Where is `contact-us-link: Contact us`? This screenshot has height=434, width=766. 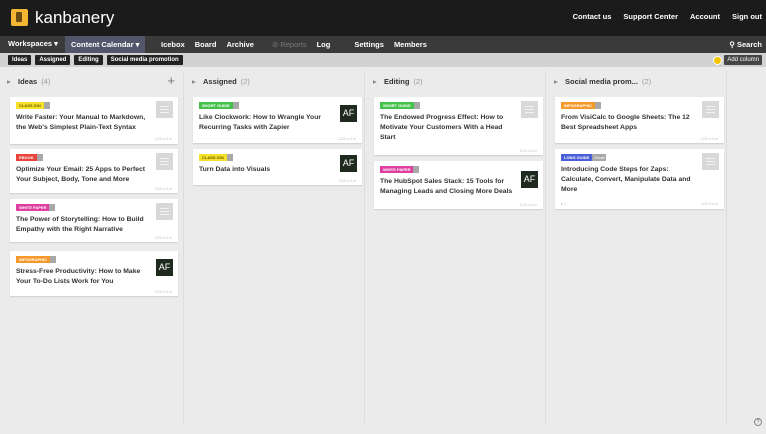 contact-us-link: Contact us is located at coordinates (592, 16).